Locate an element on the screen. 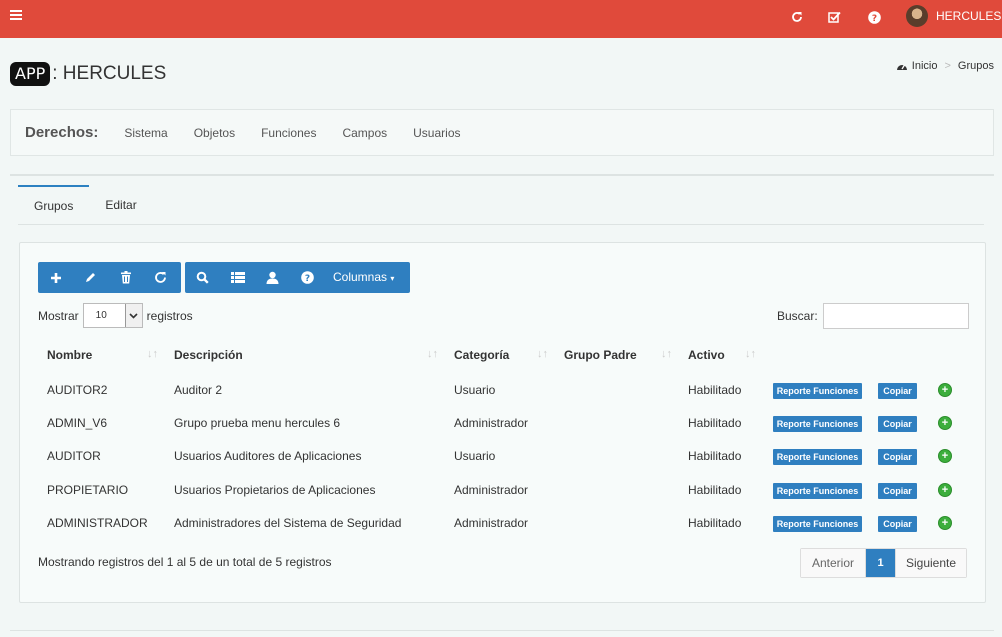 The image size is (1002, 637). plus-icon is located at coordinates (55, 277).